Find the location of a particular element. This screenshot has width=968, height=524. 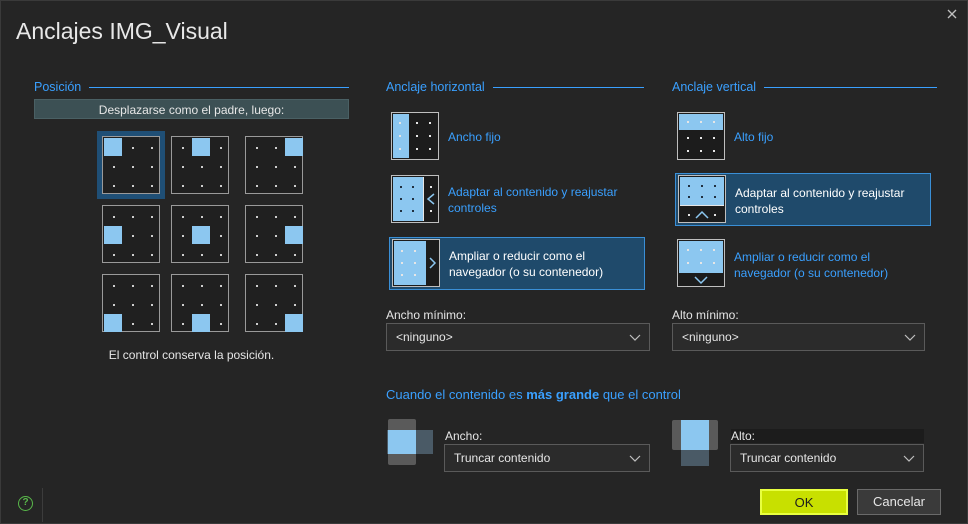

vertical-heading-rule is located at coordinates (850, 87).